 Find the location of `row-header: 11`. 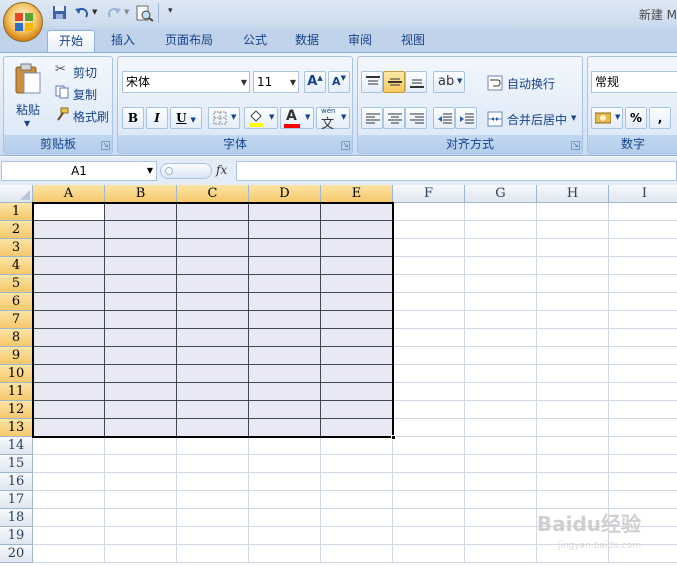

row-header: 11 is located at coordinates (16, 392).